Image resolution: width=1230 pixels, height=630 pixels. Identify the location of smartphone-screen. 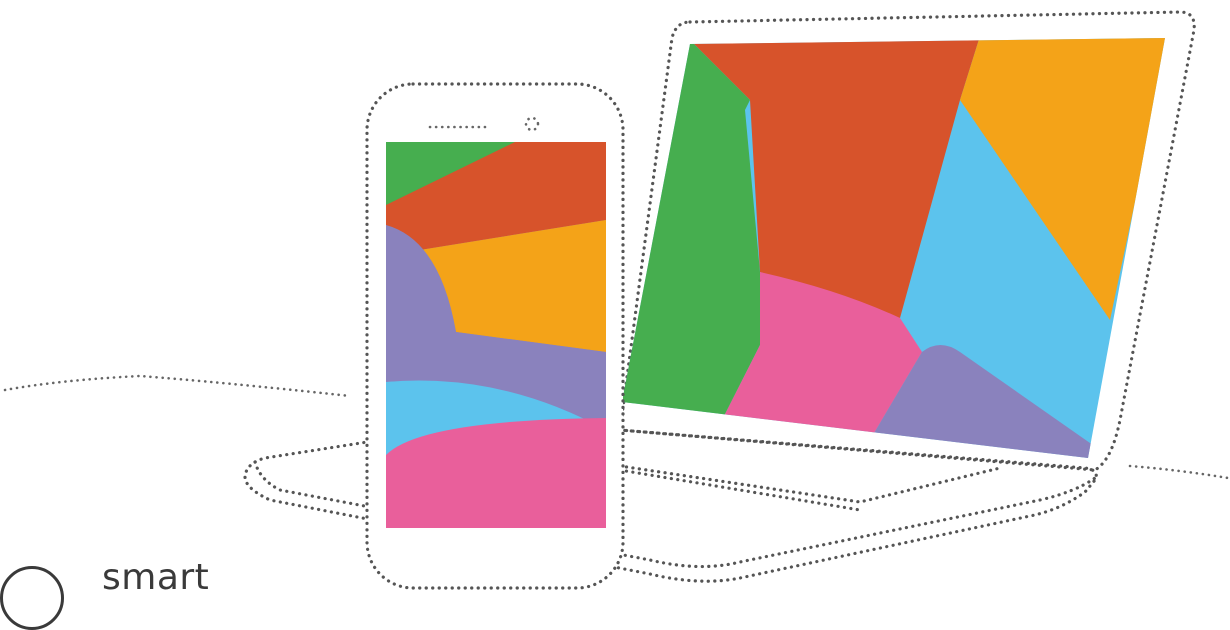
(496, 335).